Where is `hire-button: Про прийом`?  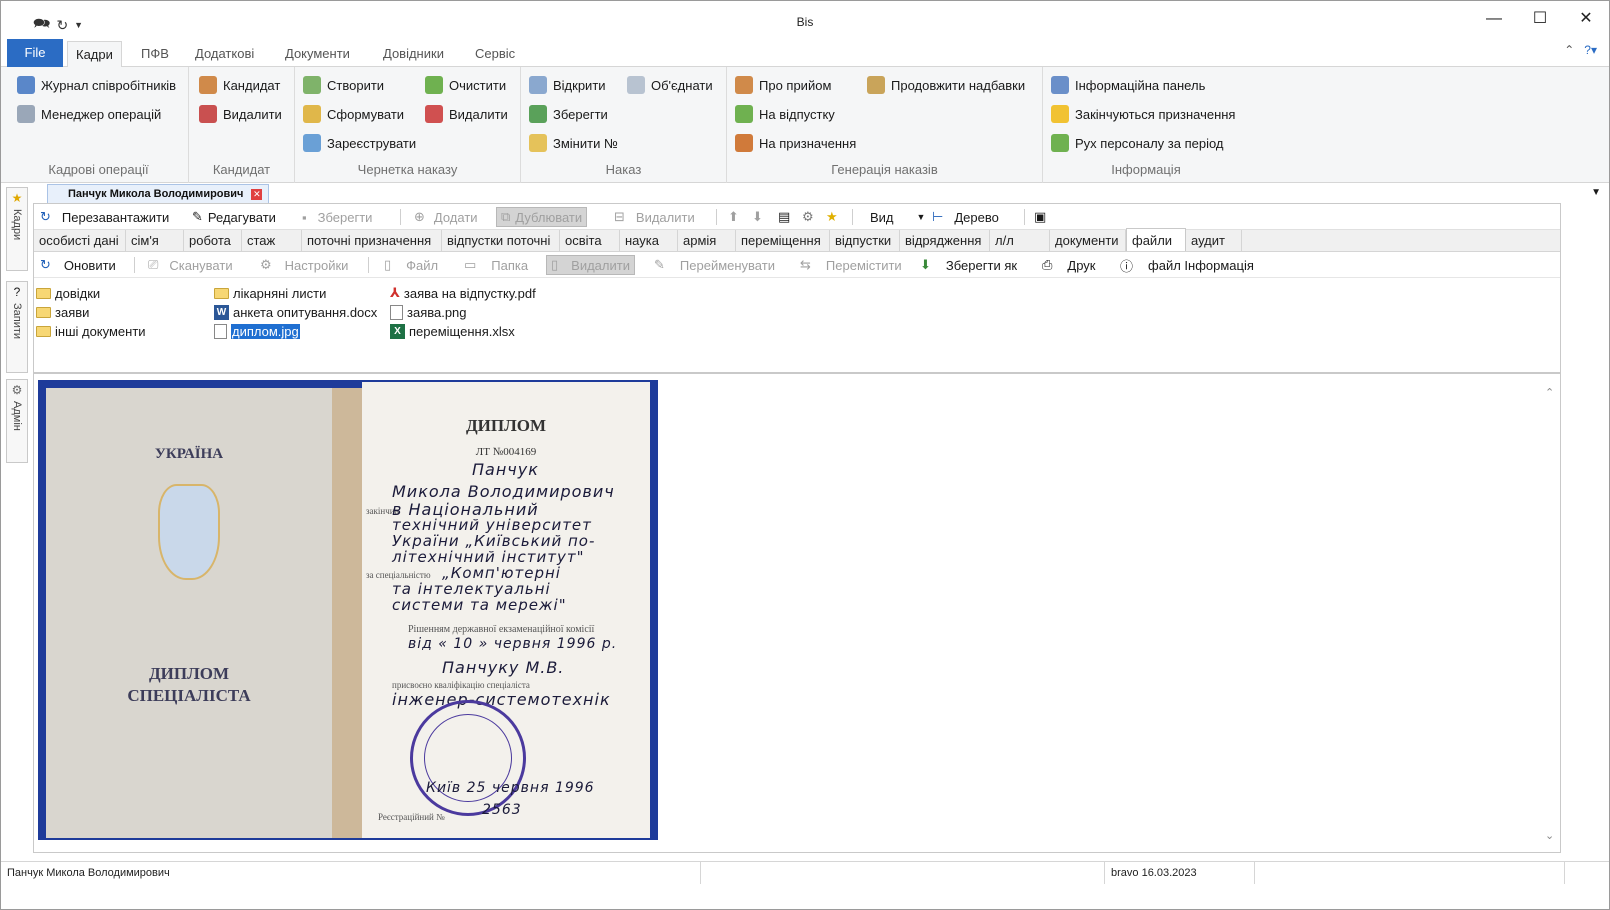 hire-button: Про прийом is located at coordinates (783, 85).